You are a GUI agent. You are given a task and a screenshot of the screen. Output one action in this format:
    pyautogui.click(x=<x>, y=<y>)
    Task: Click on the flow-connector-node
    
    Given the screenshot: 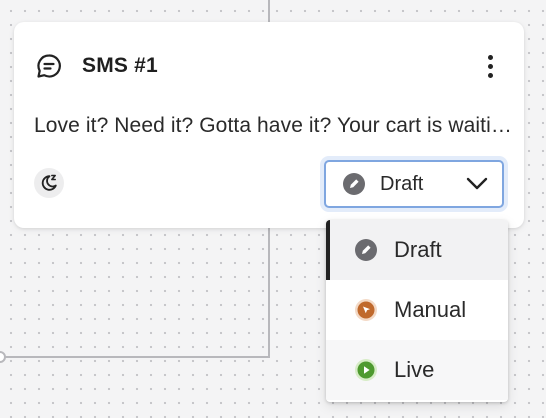 What is the action you would take?
    pyautogui.click(x=3, y=357)
    